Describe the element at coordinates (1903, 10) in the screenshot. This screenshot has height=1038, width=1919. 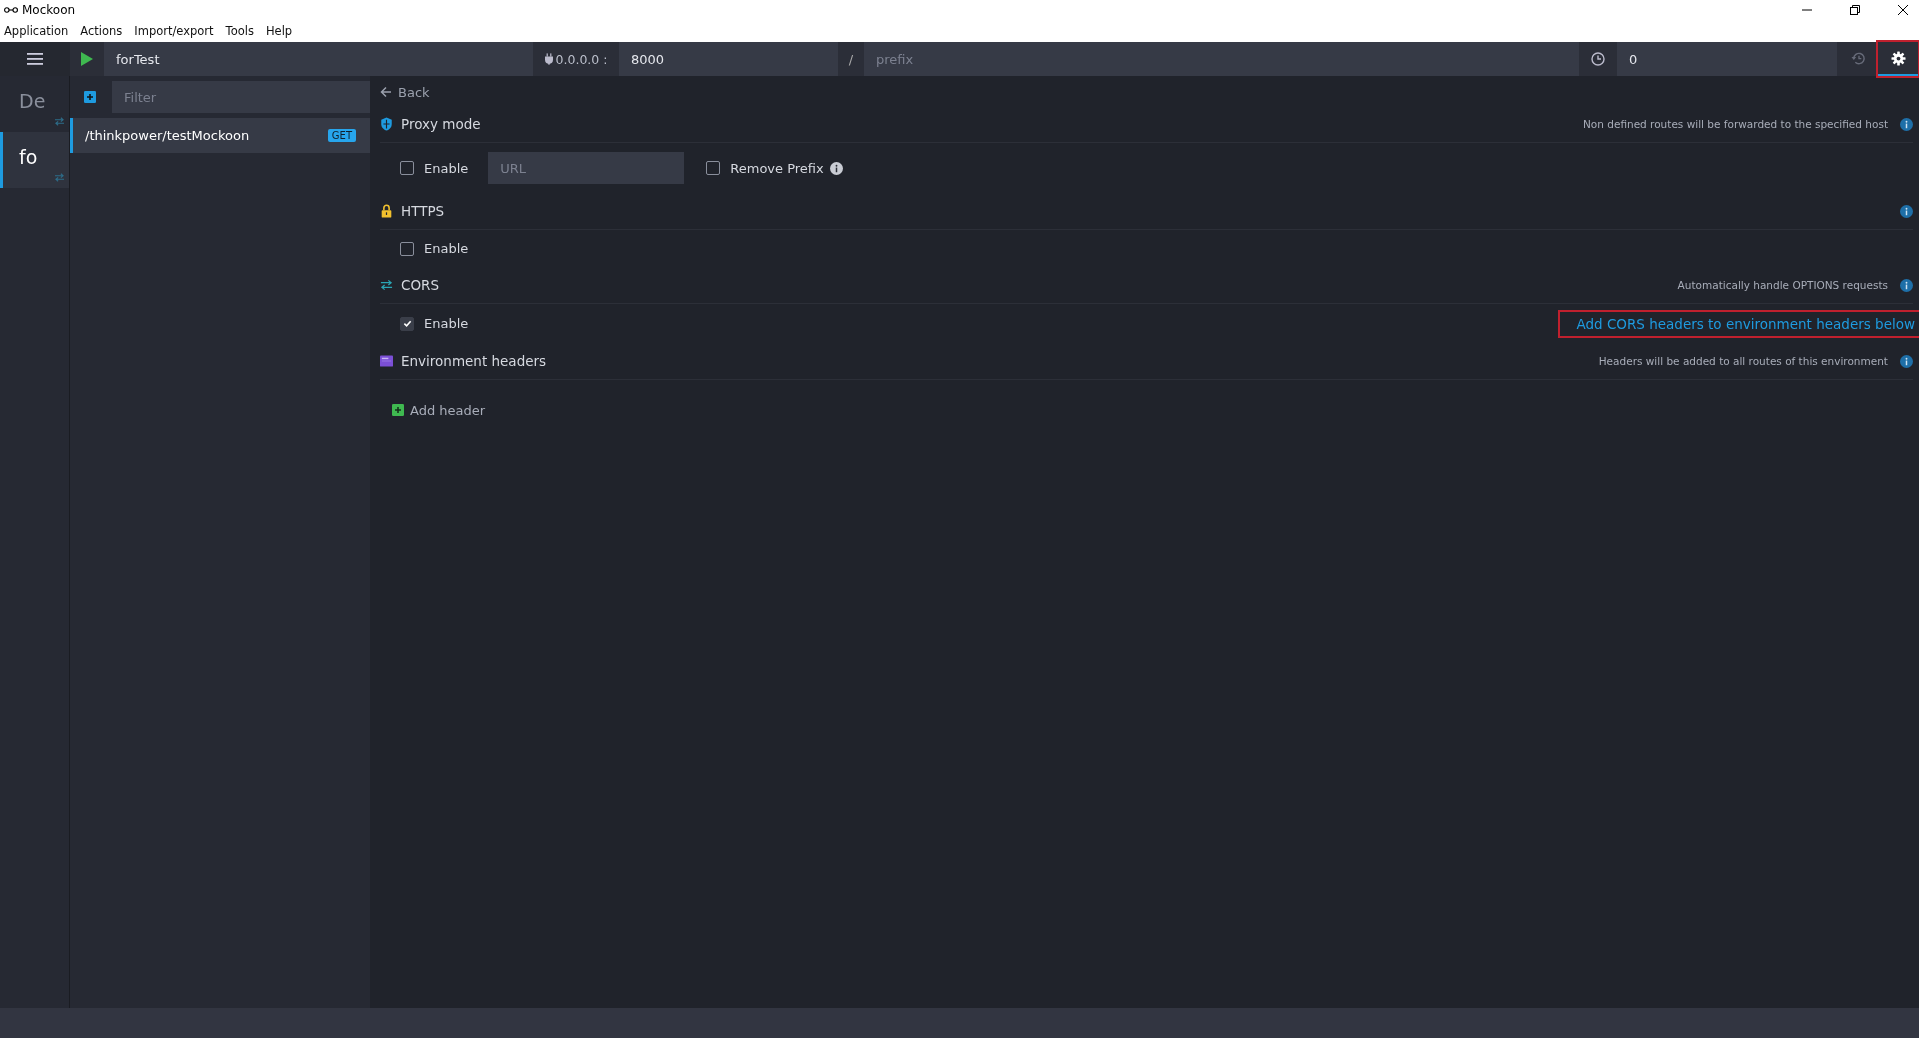
I see `close-icon` at that location.